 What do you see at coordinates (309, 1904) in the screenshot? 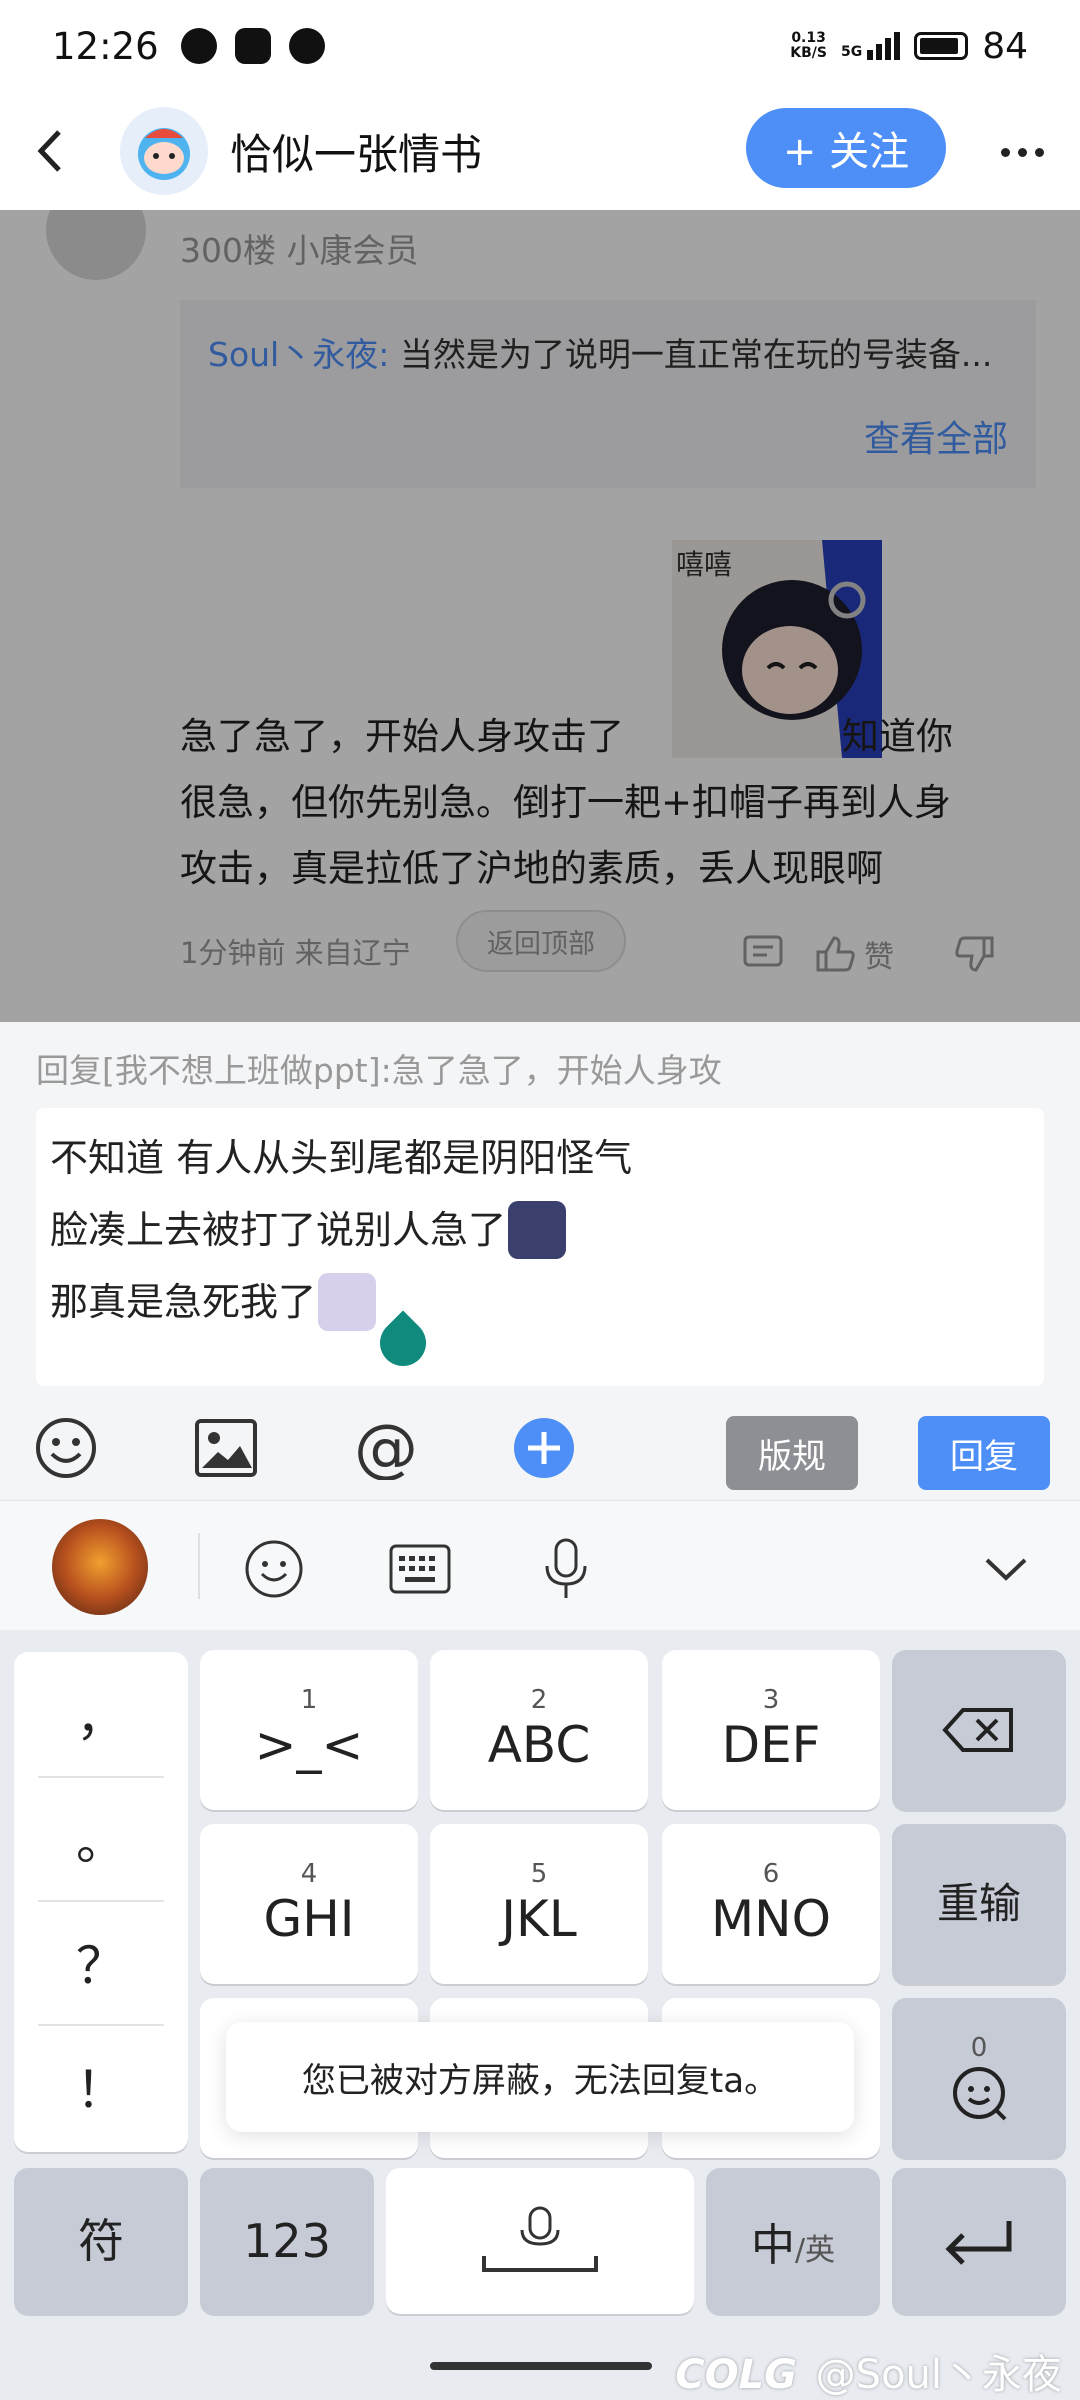
I see `key-4: 4 GHI` at bounding box center [309, 1904].